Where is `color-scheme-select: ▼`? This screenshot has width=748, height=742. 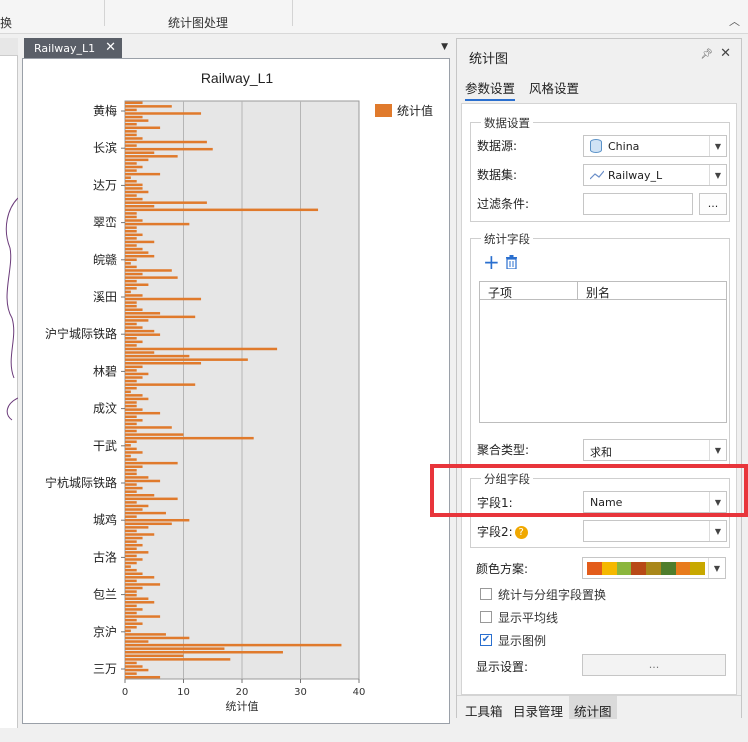 color-scheme-select: ▼ is located at coordinates (654, 568).